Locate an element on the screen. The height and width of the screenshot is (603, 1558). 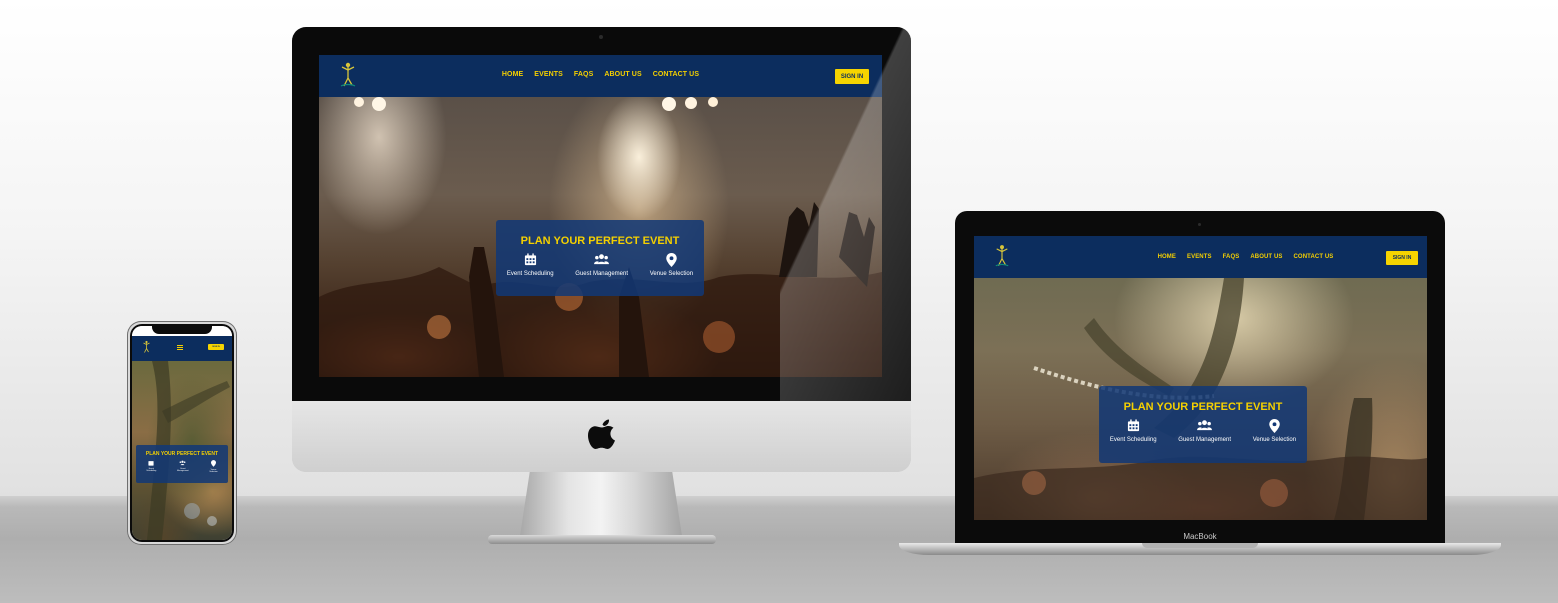
macbook-opening-notch is located at coordinates (1200, 545).